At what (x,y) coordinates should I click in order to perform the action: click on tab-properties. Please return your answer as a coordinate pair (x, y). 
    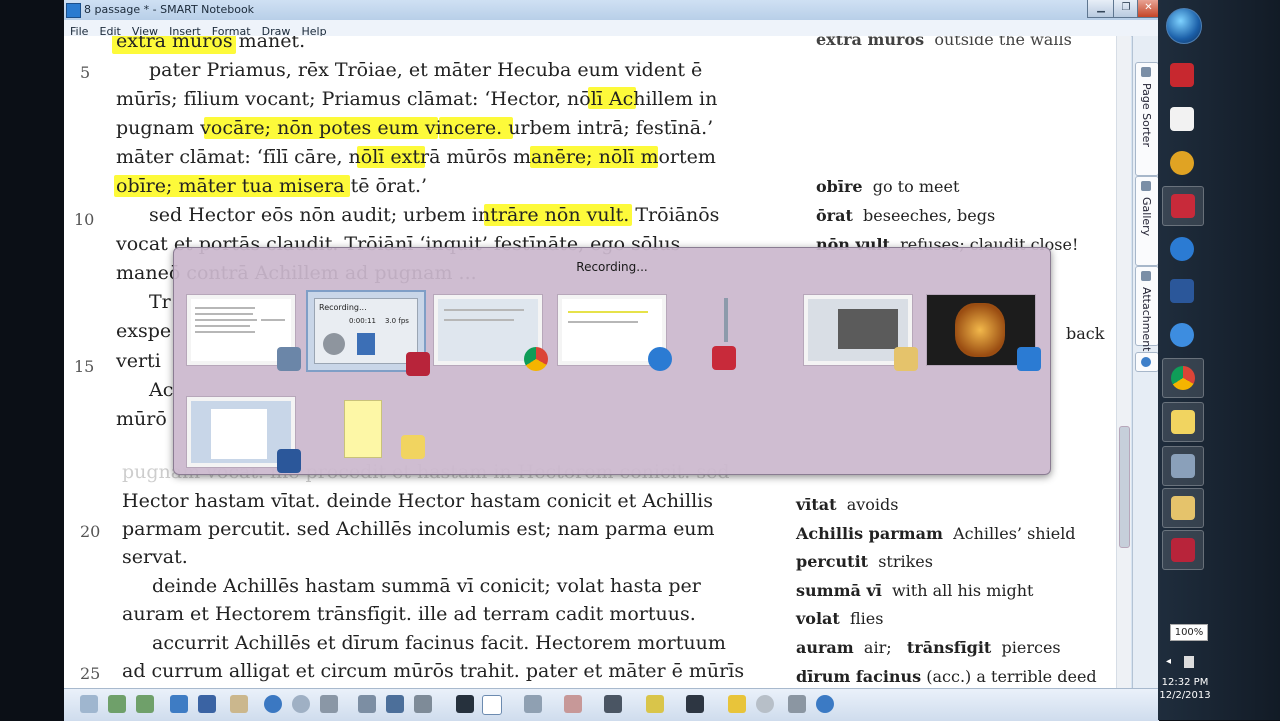
    Looking at the image, I should click on (1147, 362).